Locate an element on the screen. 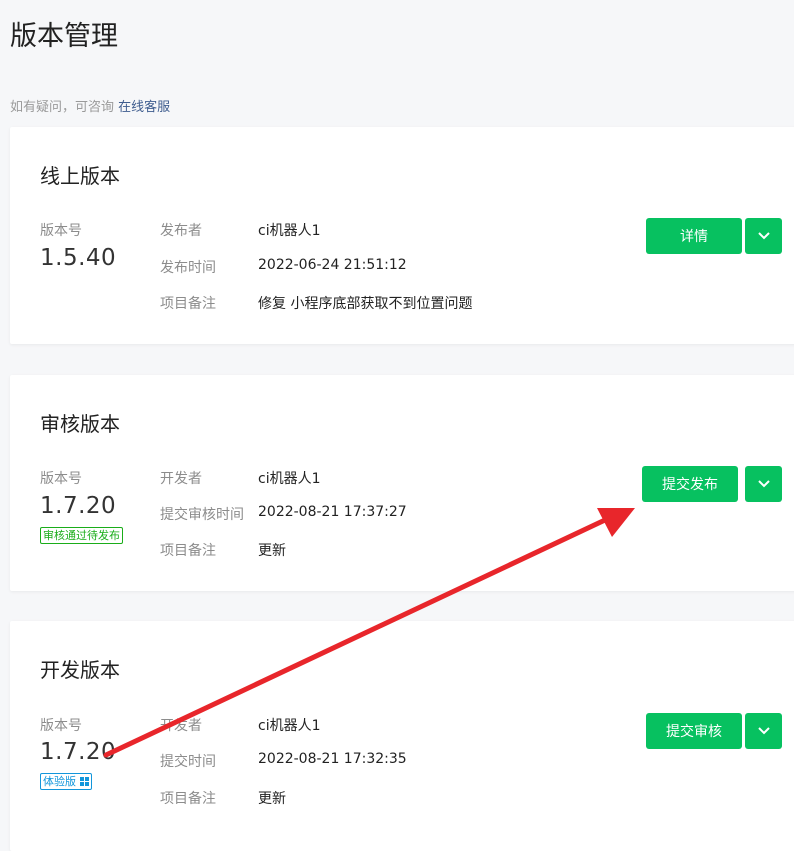  review-more-dropdown is located at coordinates (763, 484).